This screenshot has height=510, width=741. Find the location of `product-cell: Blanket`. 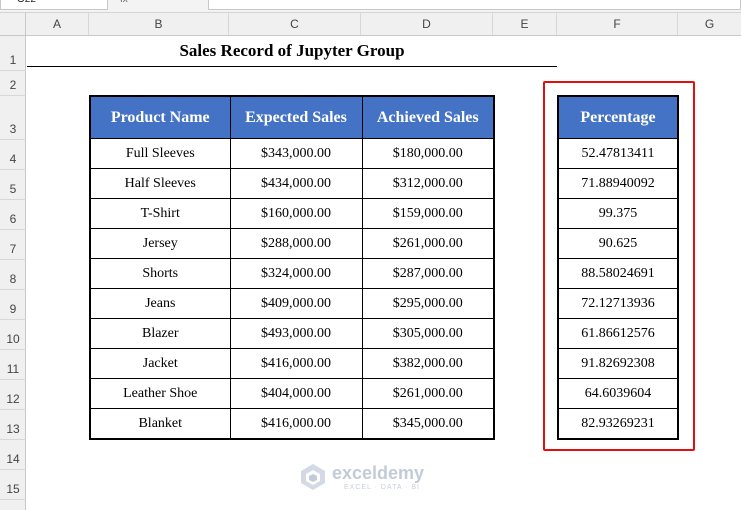

product-cell: Blanket is located at coordinates (160, 424).